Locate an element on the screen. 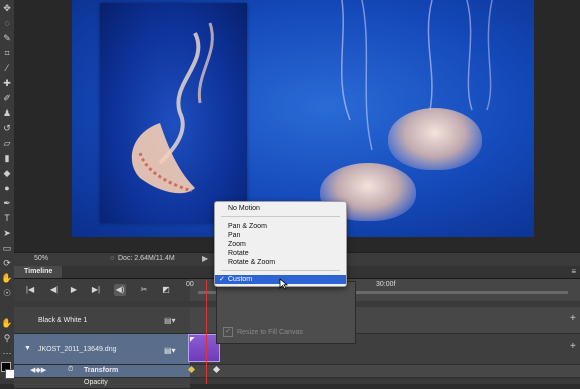  track-transform is located at coordinates (385, 371).